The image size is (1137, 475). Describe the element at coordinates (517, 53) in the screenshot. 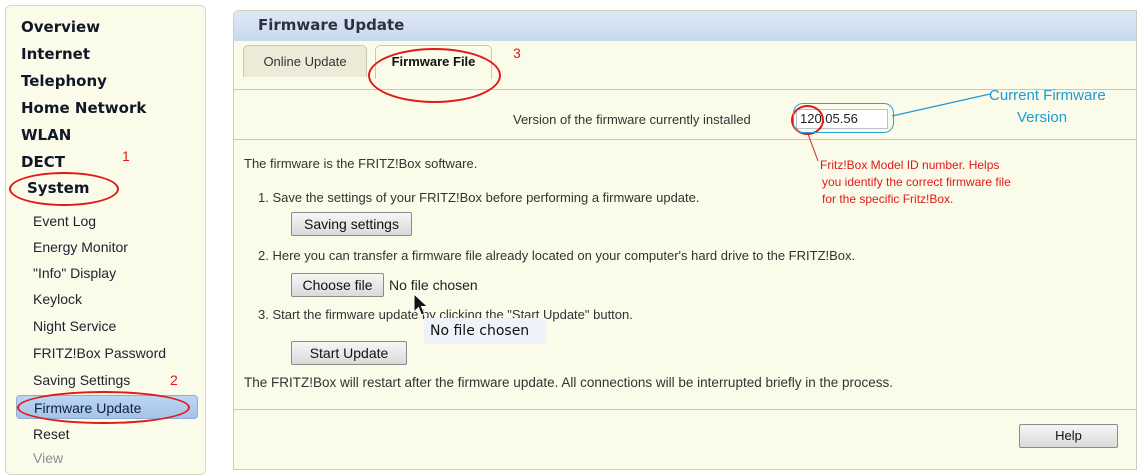

I see `annotation-number-3: 3` at that location.